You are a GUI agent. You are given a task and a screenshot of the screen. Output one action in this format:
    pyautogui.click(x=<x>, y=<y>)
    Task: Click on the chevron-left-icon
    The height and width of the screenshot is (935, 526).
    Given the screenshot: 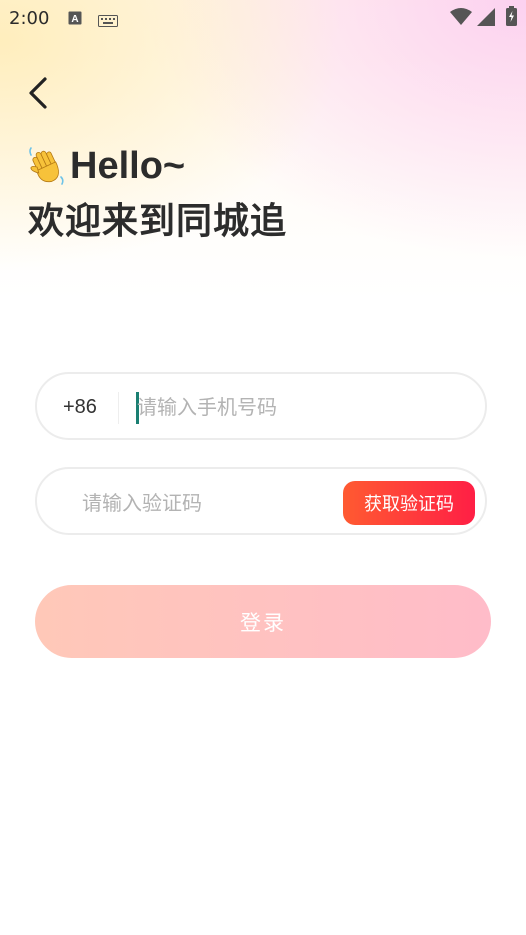 What is the action you would take?
    pyautogui.click(x=38, y=93)
    